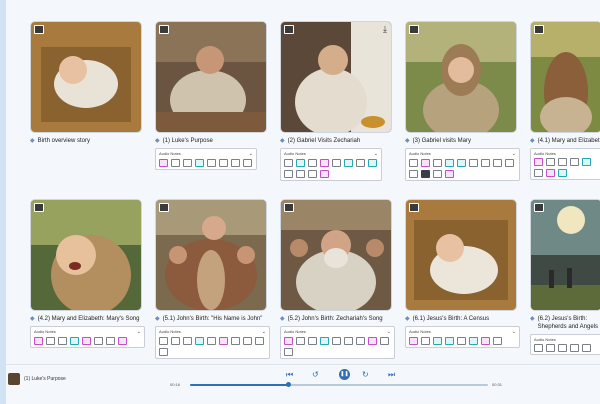  What do you see at coordinates (565, 100) in the screenshot?
I see `story-card: ◆ (4.1) Mary and Elizabeth Audio Notes` at bounding box center [565, 100].